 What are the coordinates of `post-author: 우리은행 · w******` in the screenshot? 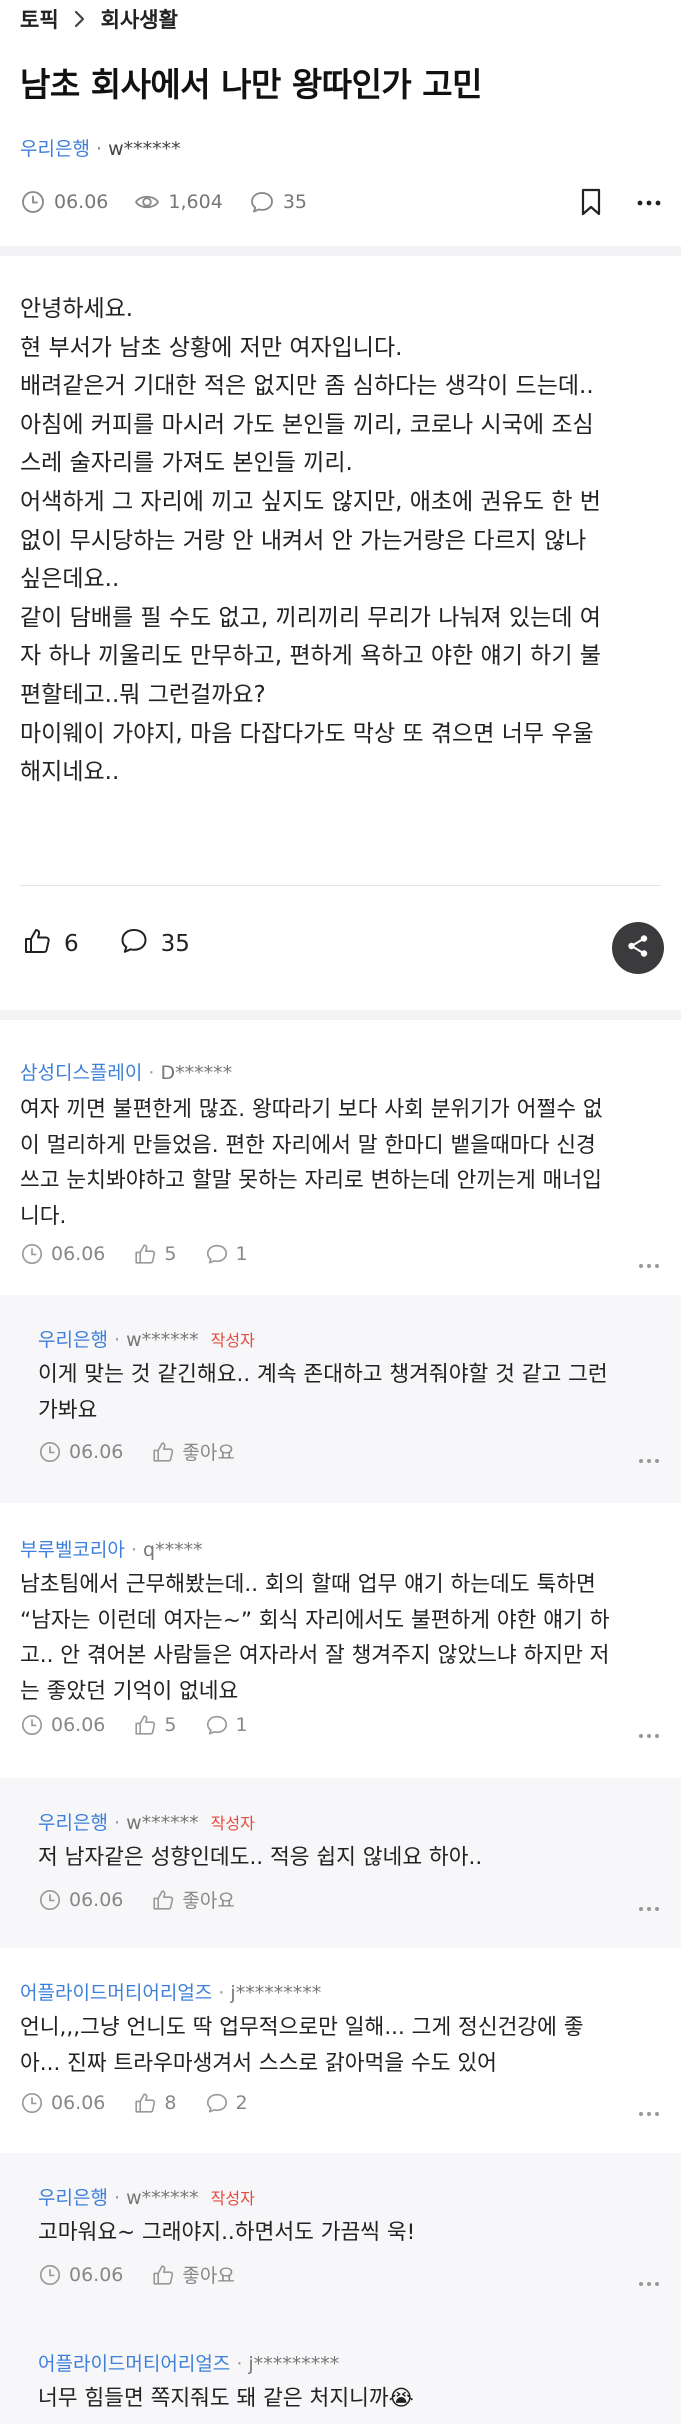 It's located at (100, 147).